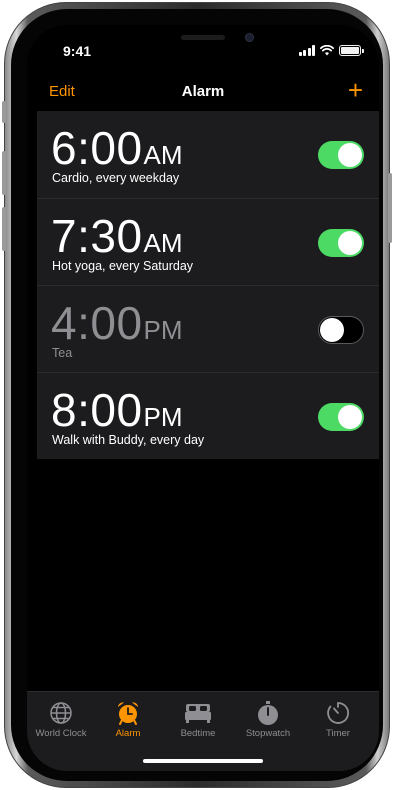  Describe the element at coordinates (128, 733) in the screenshot. I see `tab-label: Alarm` at that location.